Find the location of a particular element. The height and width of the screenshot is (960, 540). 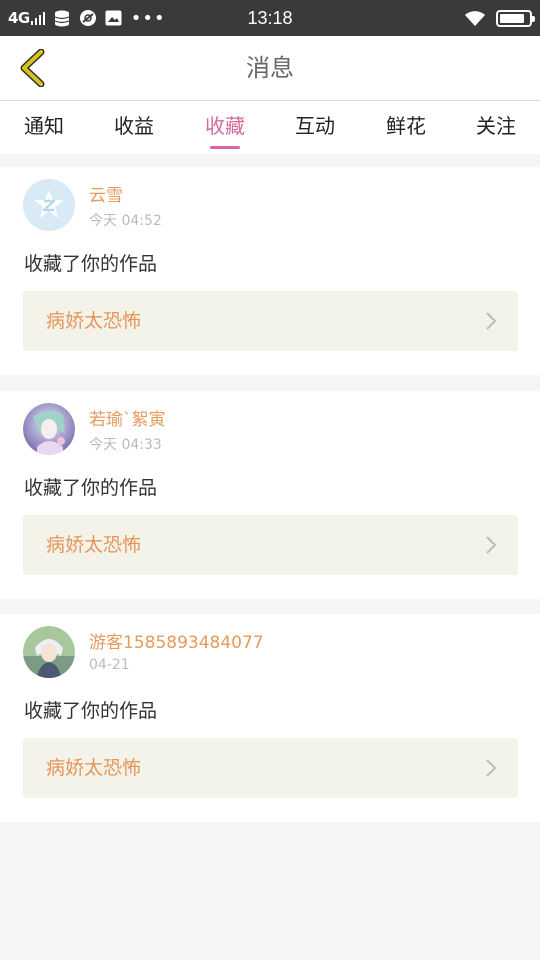

app-header: 消息 is located at coordinates (270, 68).